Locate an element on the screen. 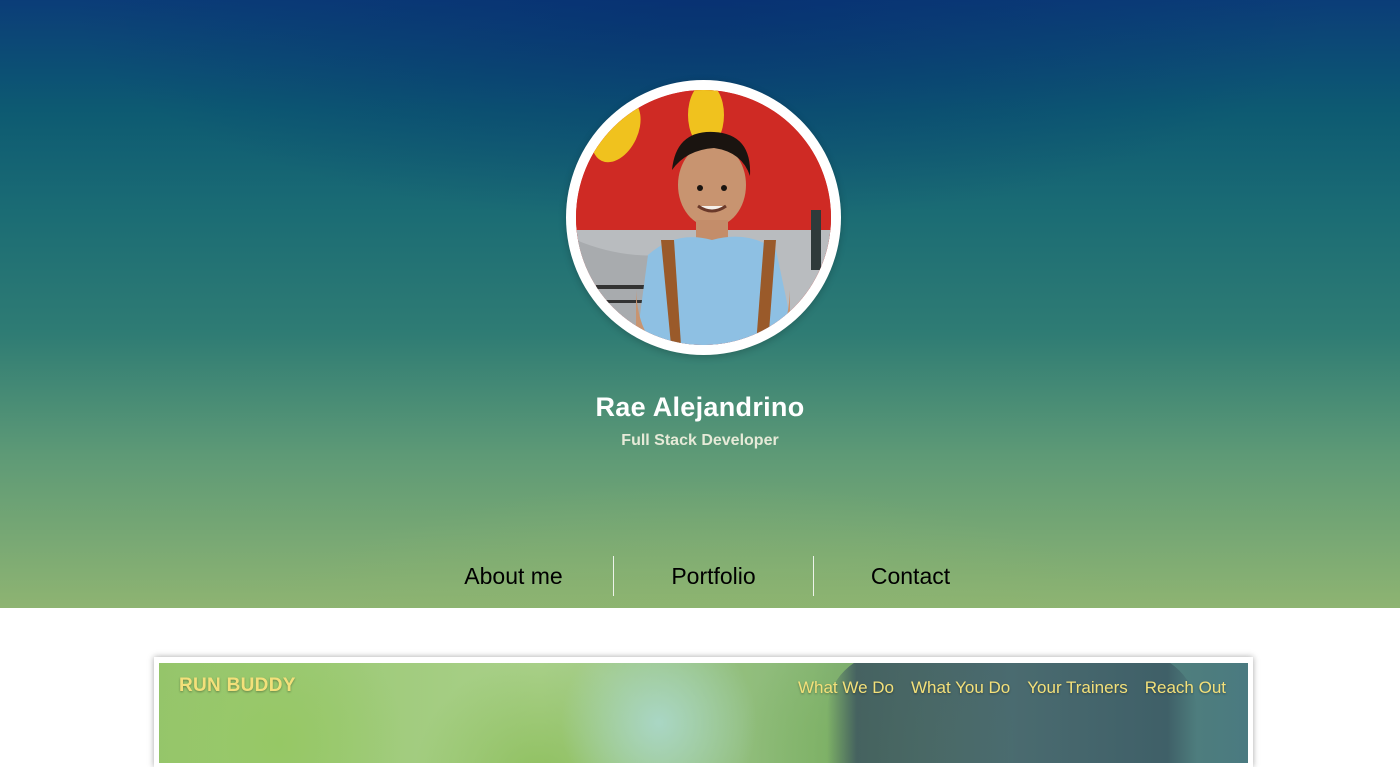 This screenshot has height=767, width=1400. project-nav-your-trainers: Your Trainers is located at coordinates (1077, 687).